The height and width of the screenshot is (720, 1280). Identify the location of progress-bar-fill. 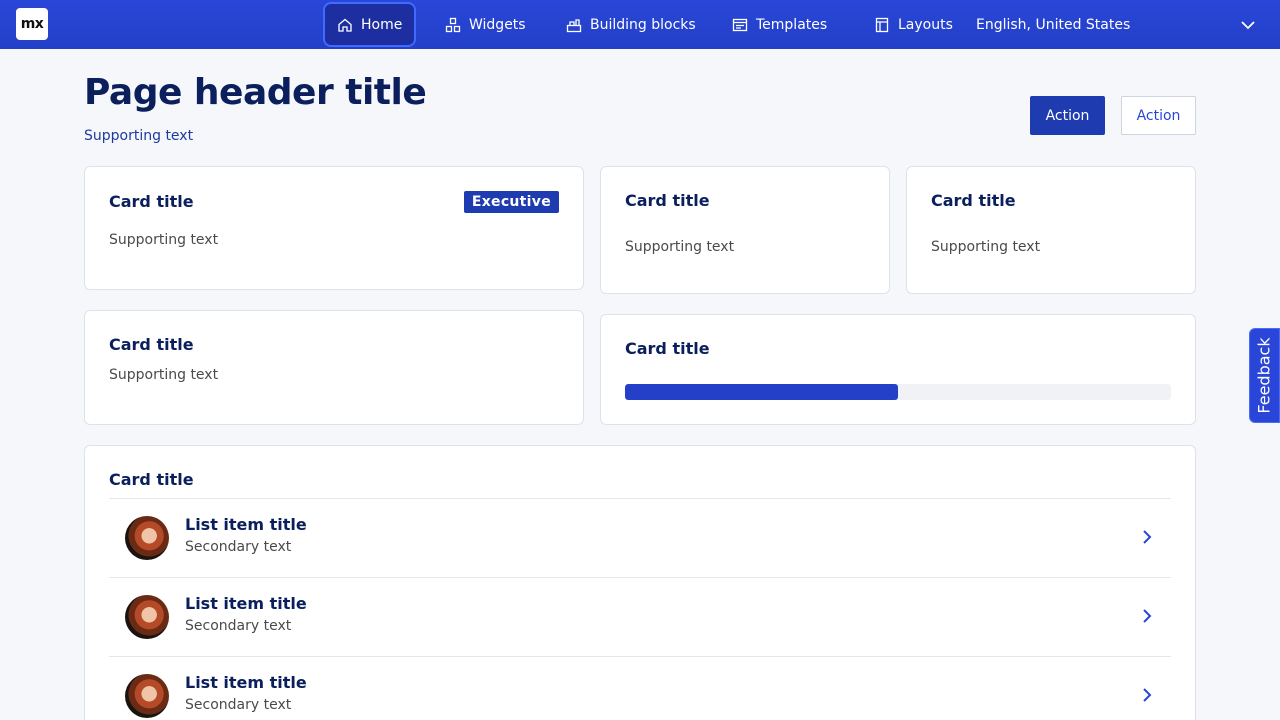
(761, 392).